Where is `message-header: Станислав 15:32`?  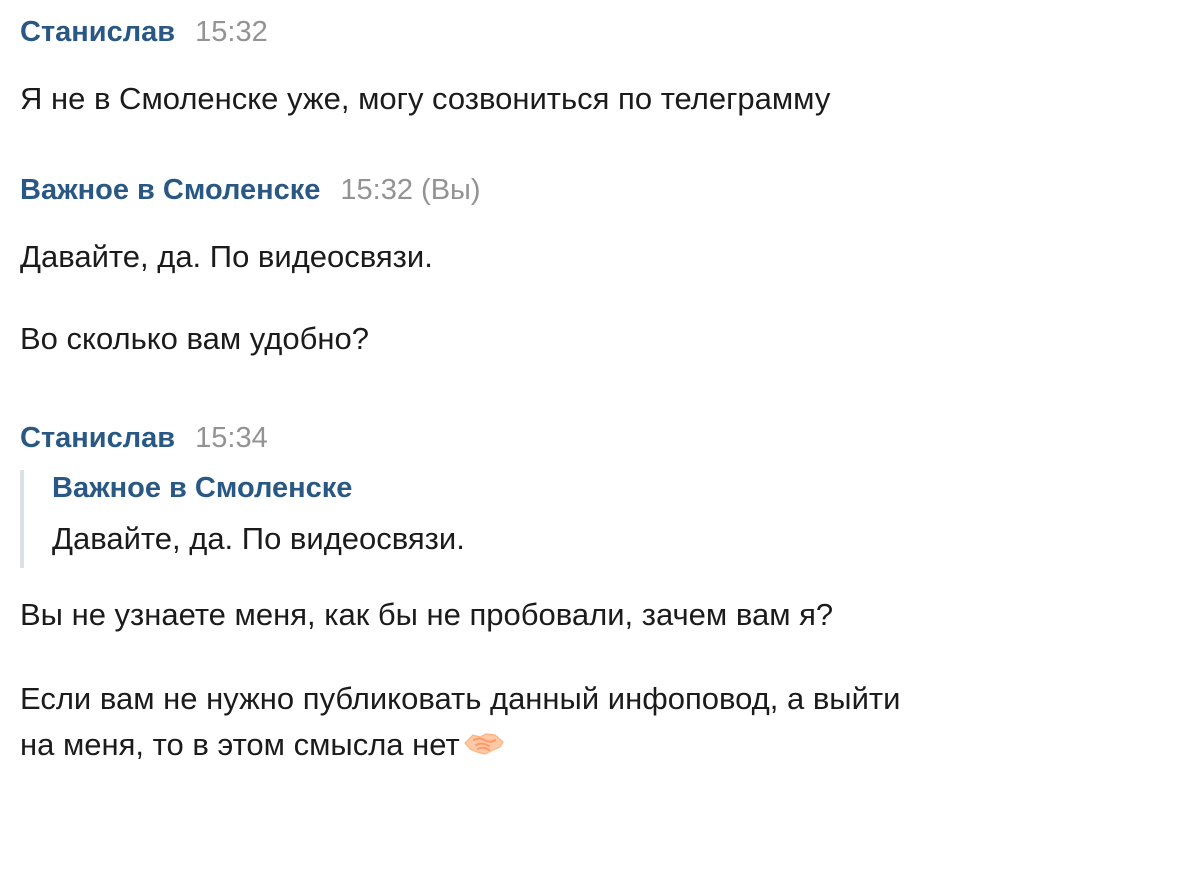 message-header: Станислав 15:32 is located at coordinates (590, 32).